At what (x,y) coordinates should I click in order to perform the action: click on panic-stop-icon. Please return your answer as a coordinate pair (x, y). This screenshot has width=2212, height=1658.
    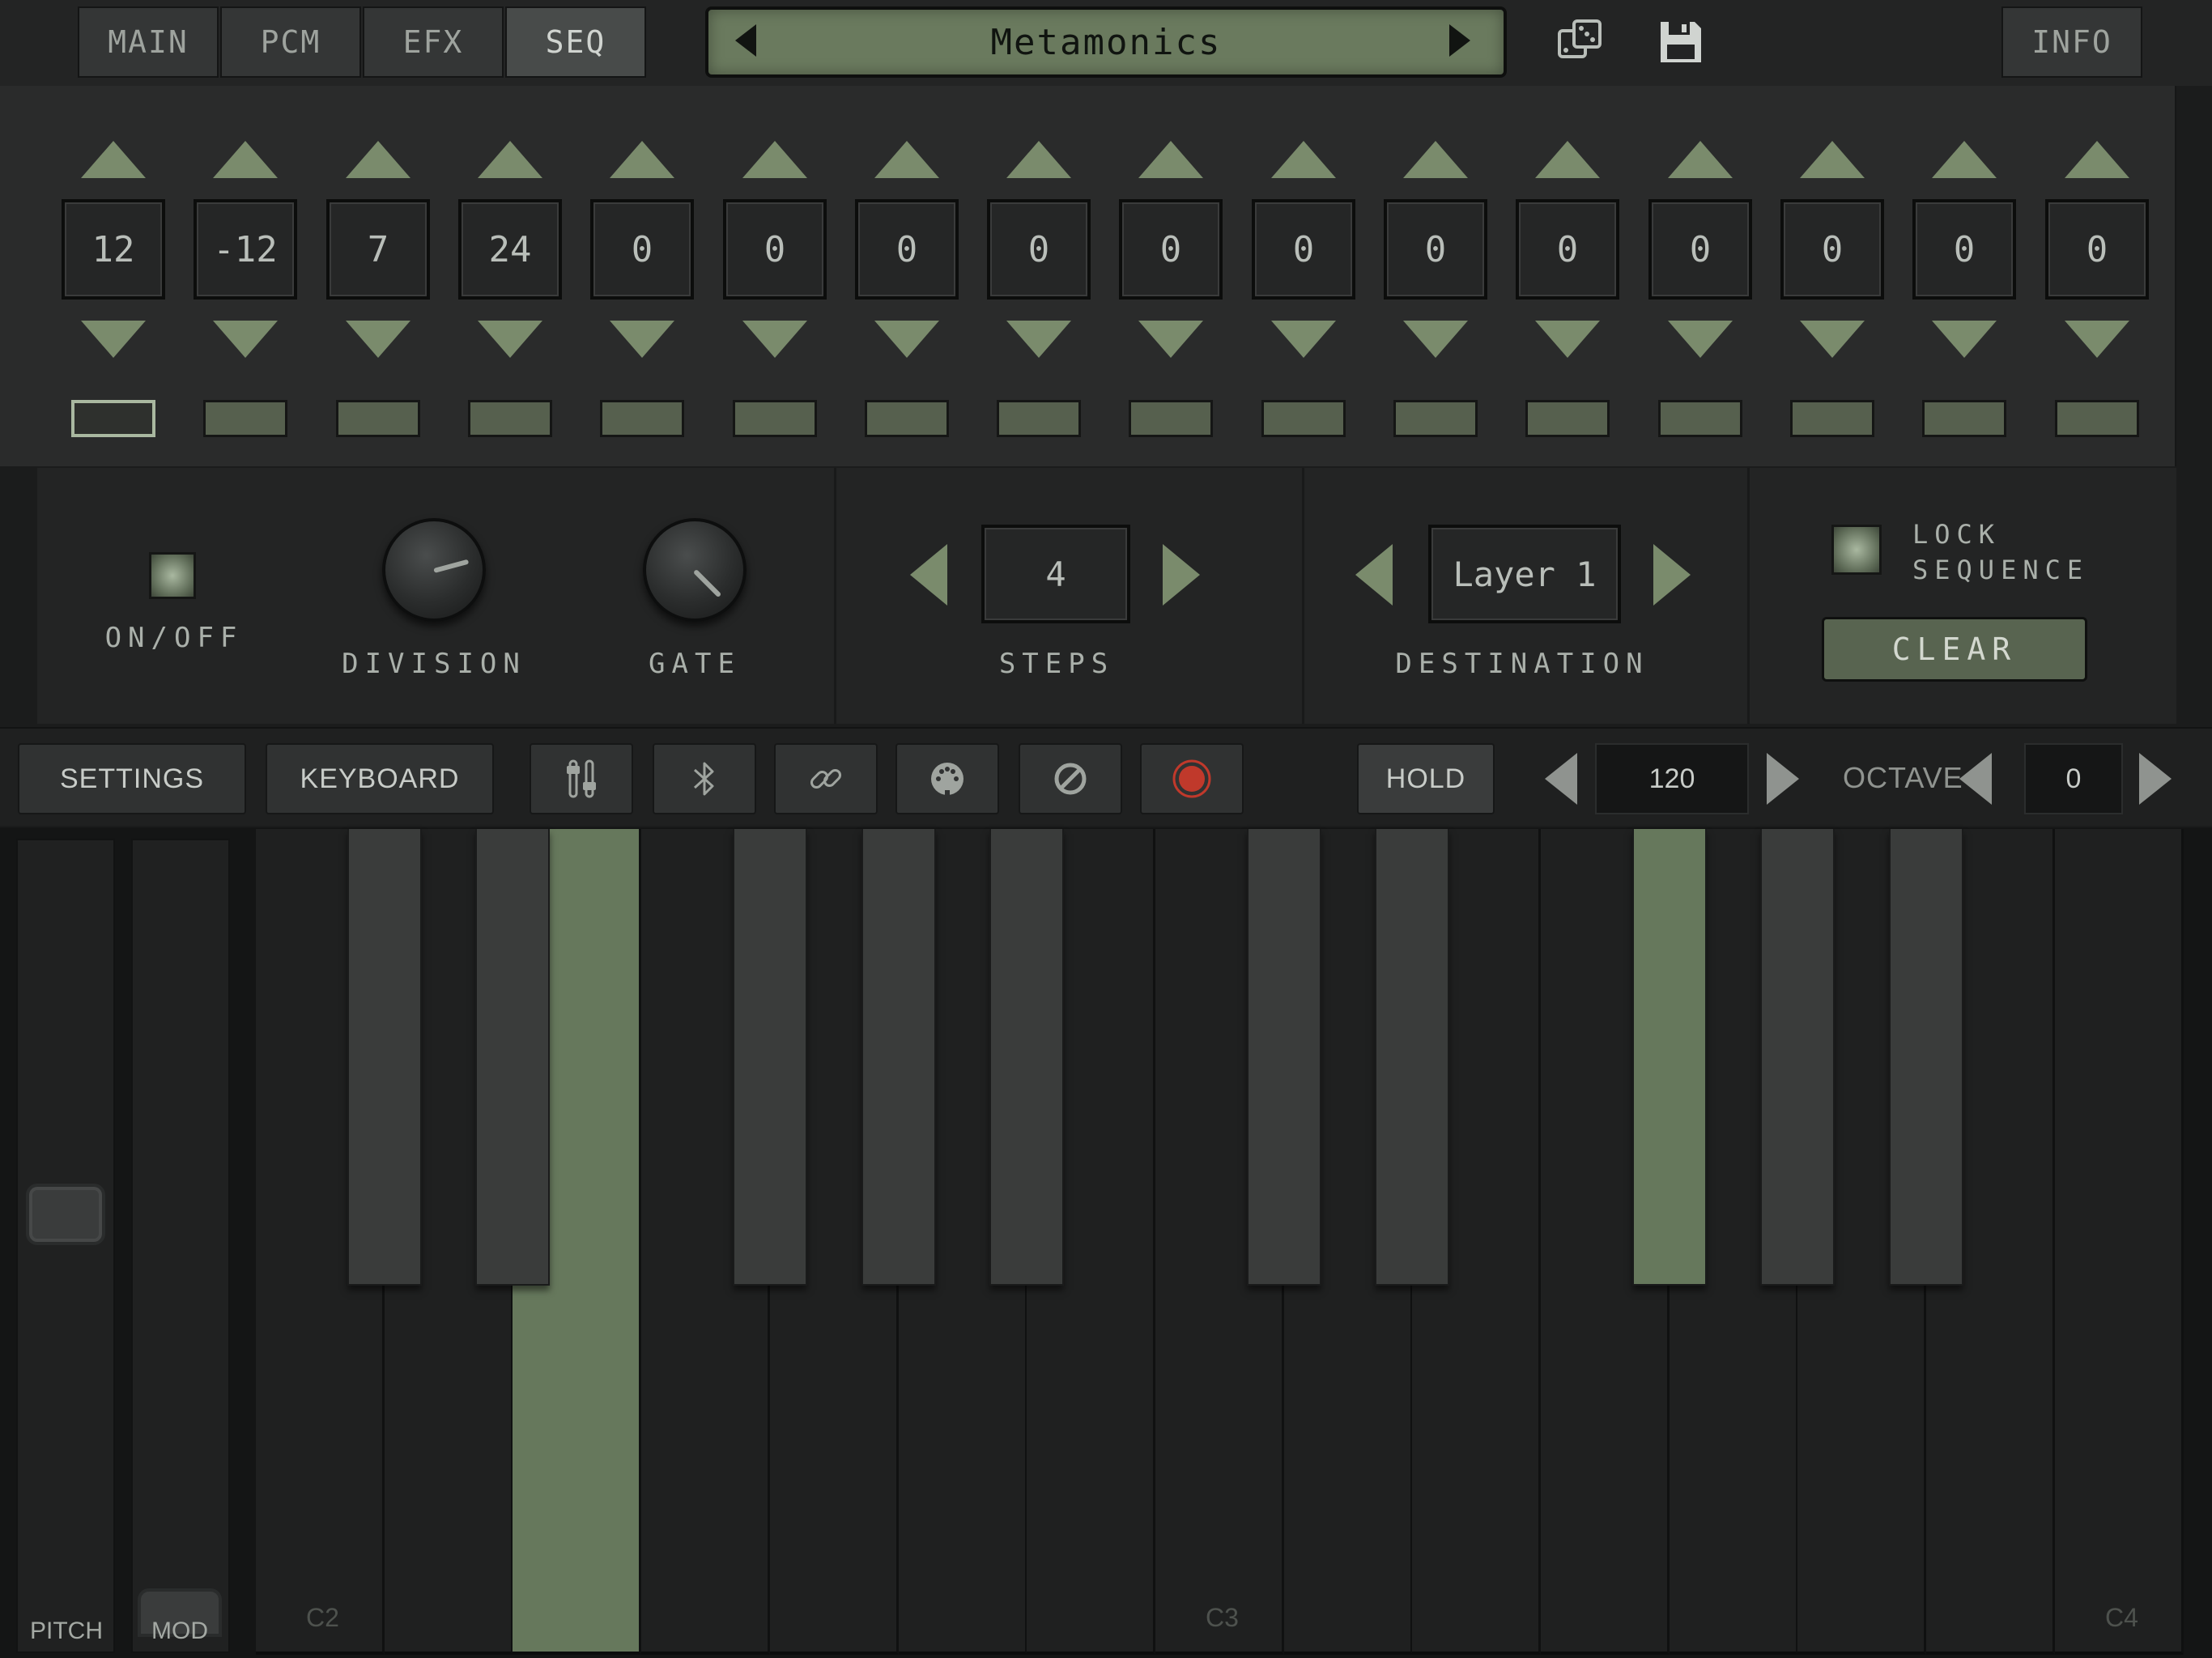
    Looking at the image, I should click on (1070, 778).